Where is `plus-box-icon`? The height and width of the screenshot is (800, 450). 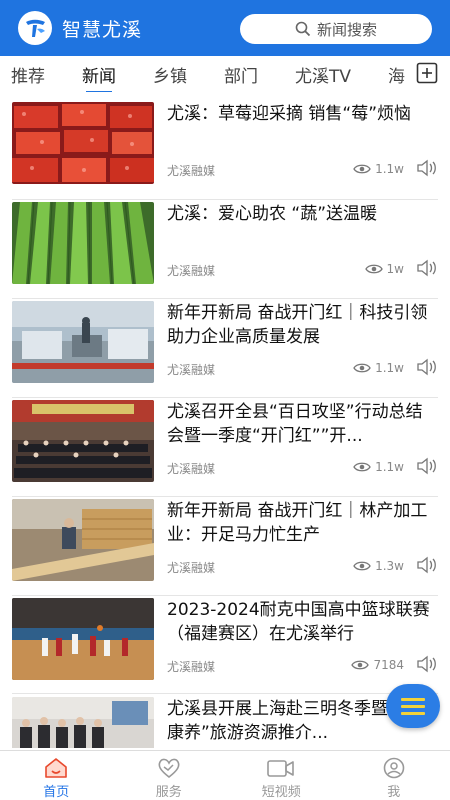
plus-box-icon is located at coordinates (427, 73).